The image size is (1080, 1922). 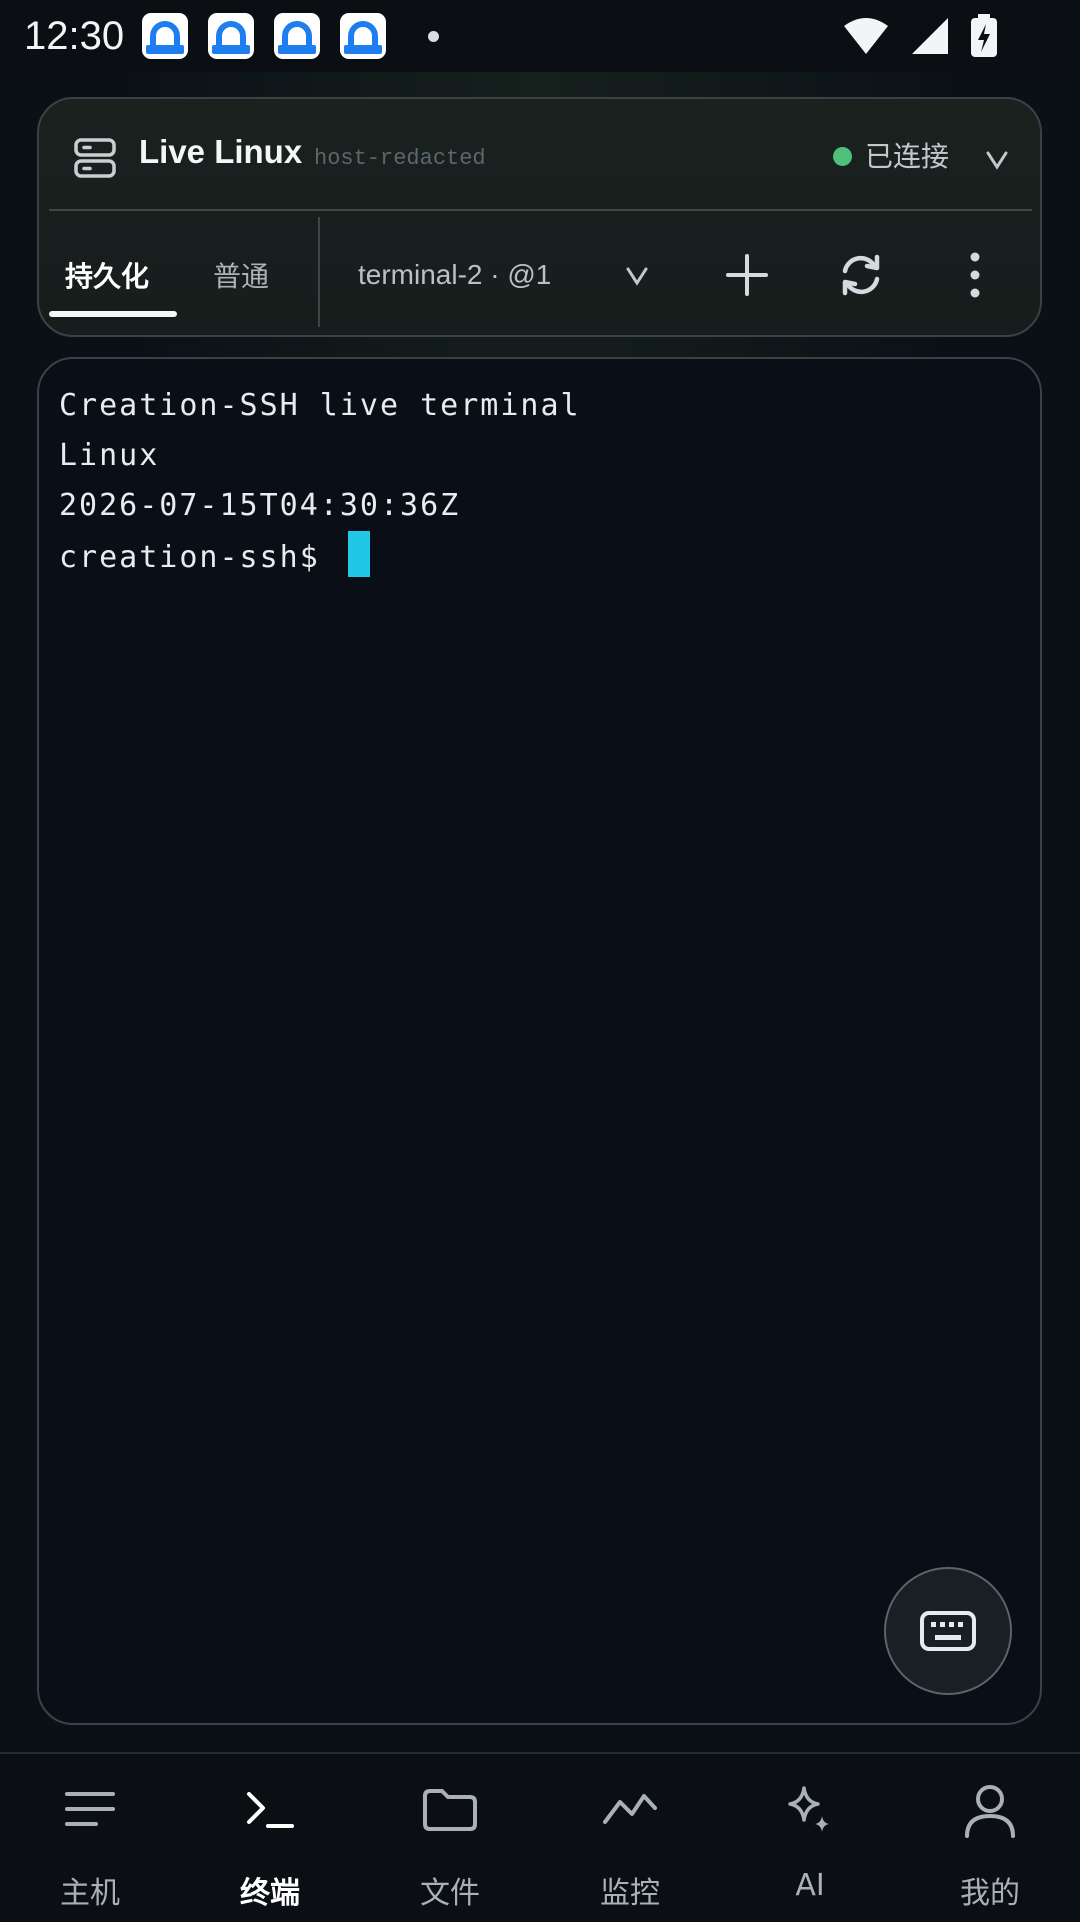 I want to click on tabs-divider, so click(x=319, y=272).